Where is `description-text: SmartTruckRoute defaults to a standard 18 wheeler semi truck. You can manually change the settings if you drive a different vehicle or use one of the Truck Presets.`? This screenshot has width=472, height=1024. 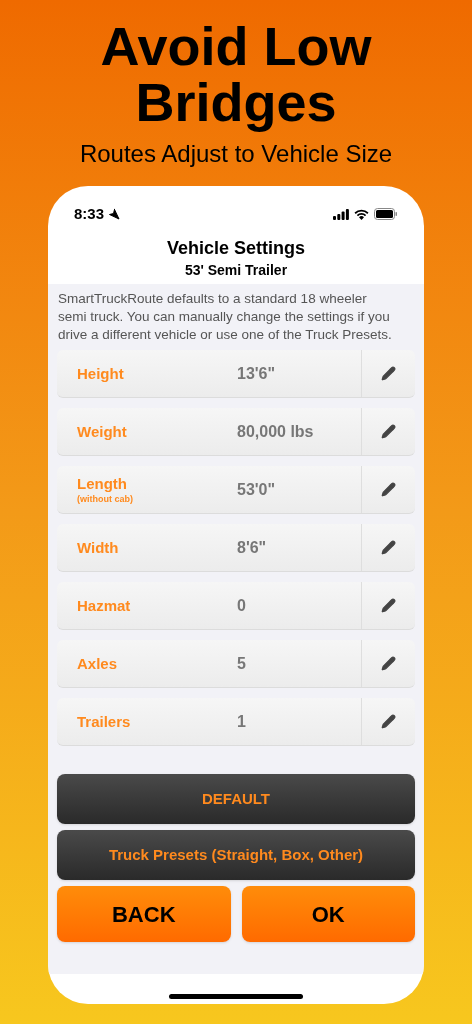
description-text: SmartTruckRoute defaults to a standard 18 wheeler semi truck. You can manually change the settings if you drive a different vehicle or use one of the Truck Presets. is located at coordinates (225, 317).